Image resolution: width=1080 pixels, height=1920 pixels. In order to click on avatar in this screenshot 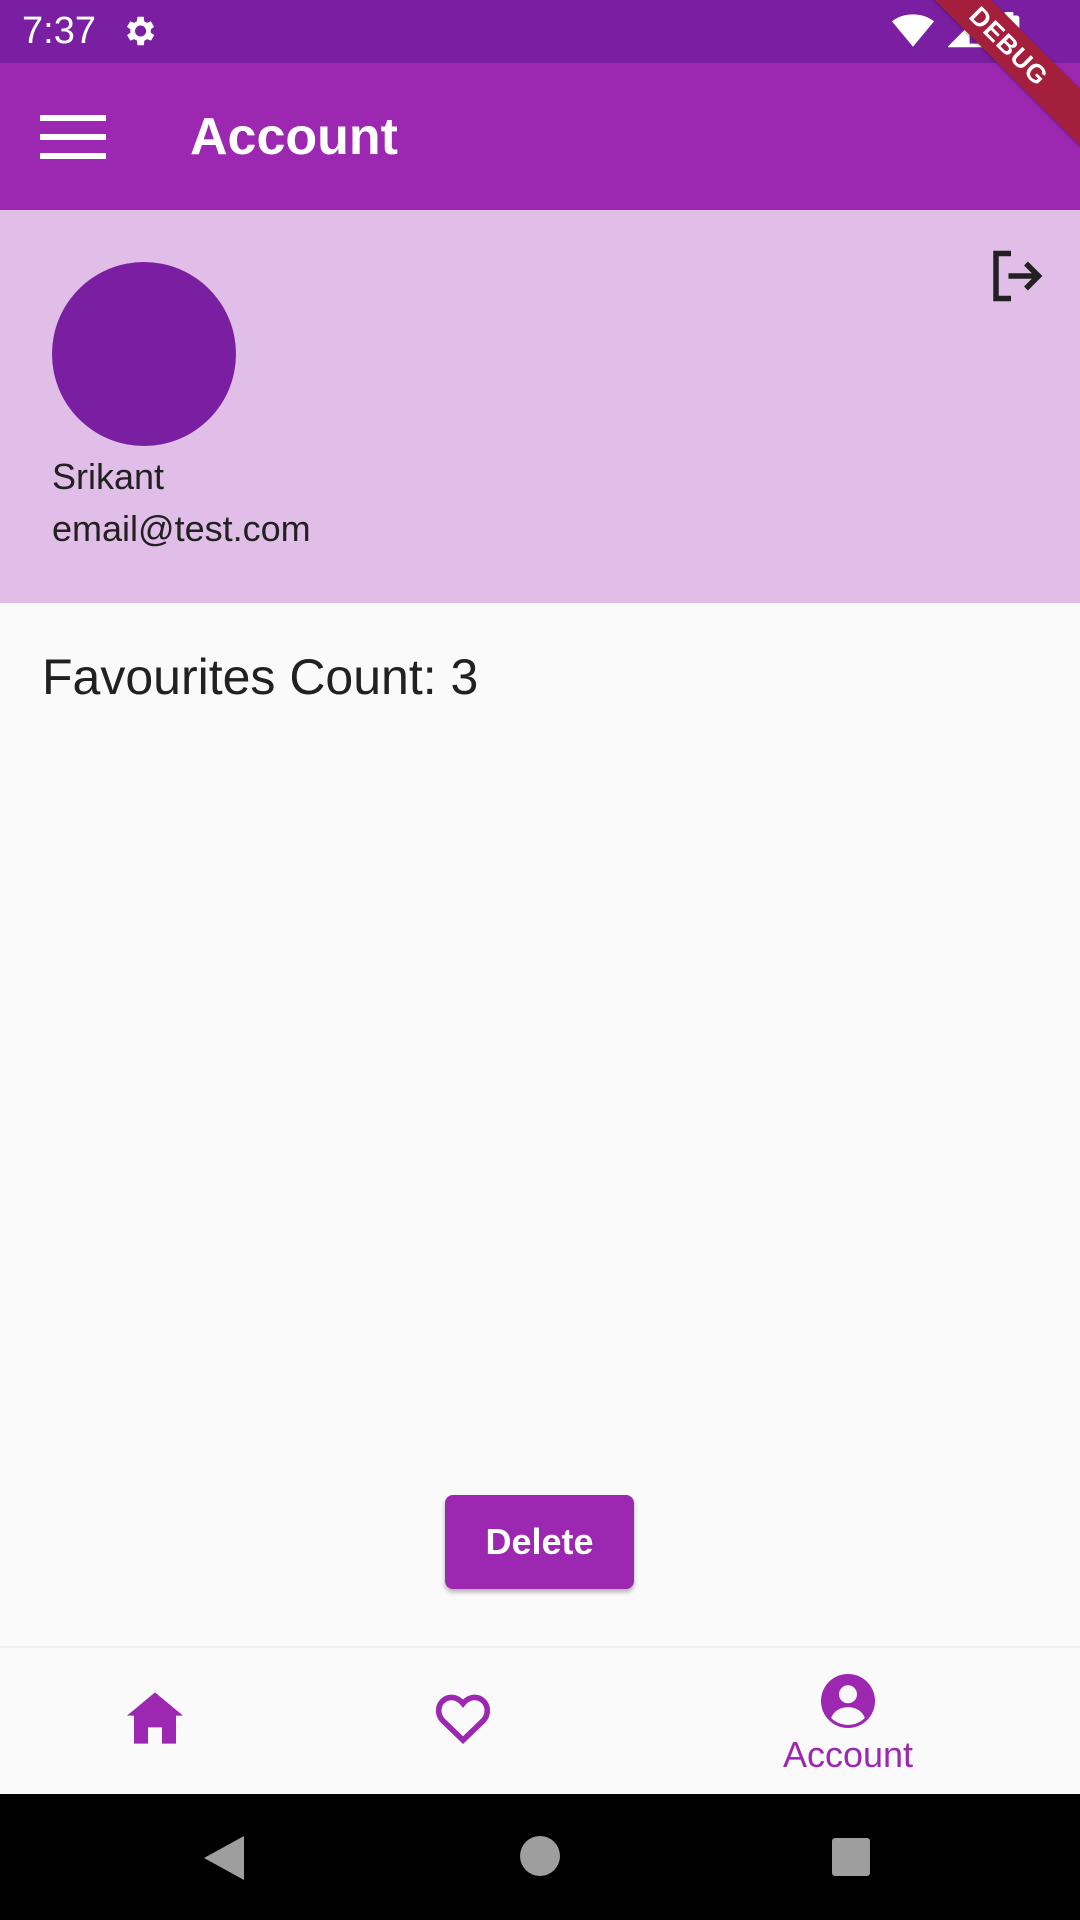, I will do `click(144, 354)`.